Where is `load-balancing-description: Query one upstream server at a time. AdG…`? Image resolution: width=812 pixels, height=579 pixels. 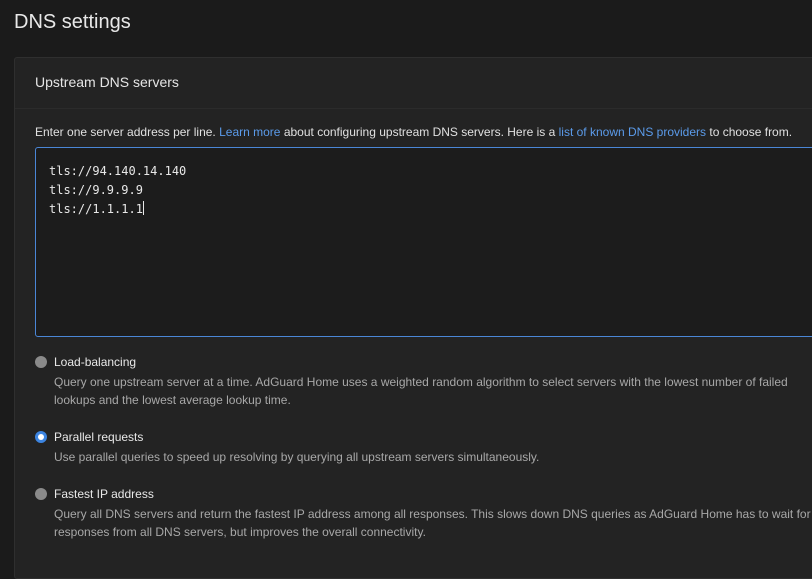 load-balancing-description: Query one upstream server at a time. AdG… is located at coordinates (421, 391).